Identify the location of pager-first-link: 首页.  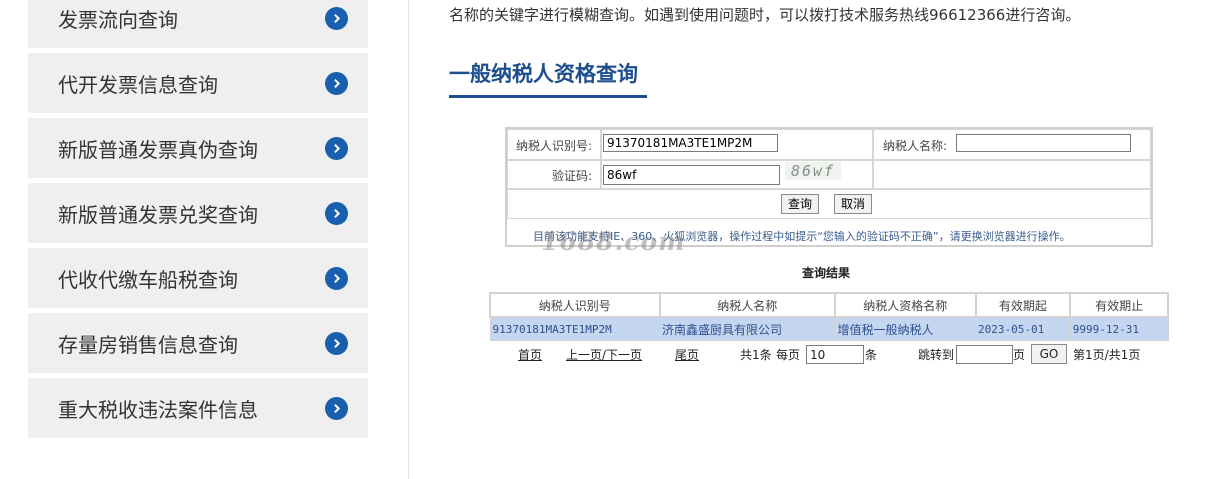
(530, 354).